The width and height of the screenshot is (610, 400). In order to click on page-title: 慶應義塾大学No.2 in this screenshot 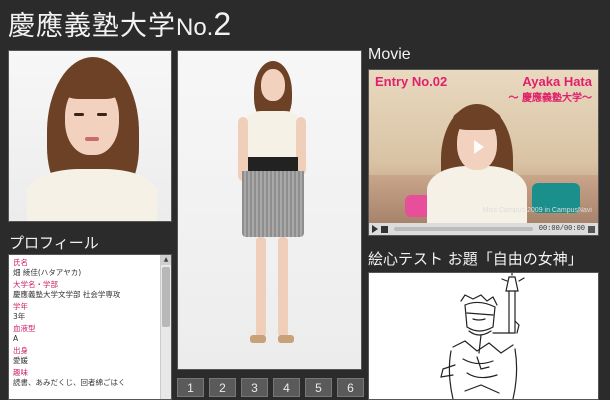, I will do `click(120, 26)`.